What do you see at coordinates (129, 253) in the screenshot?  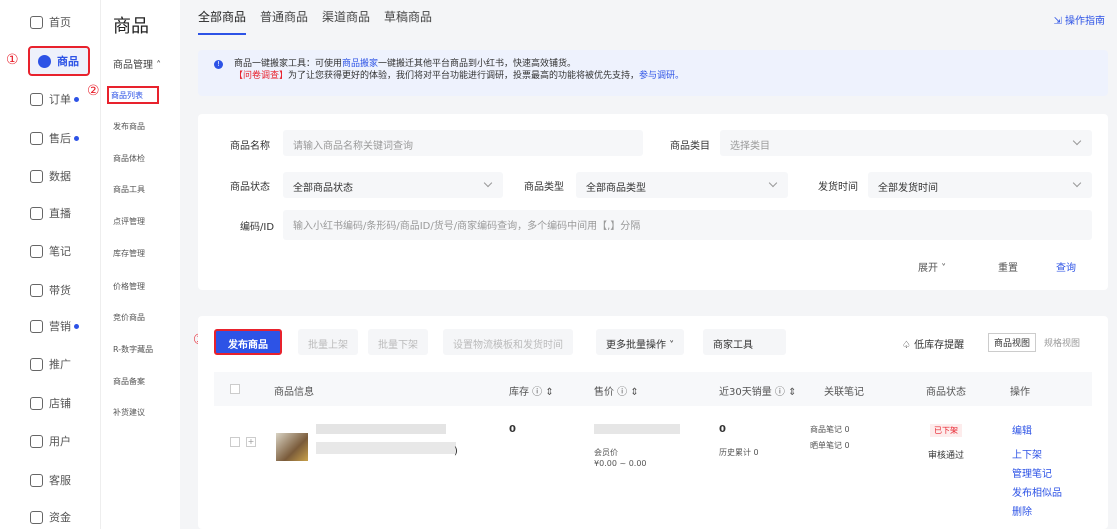 I see `sub-item-stock: 库存管理` at bounding box center [129, 253].